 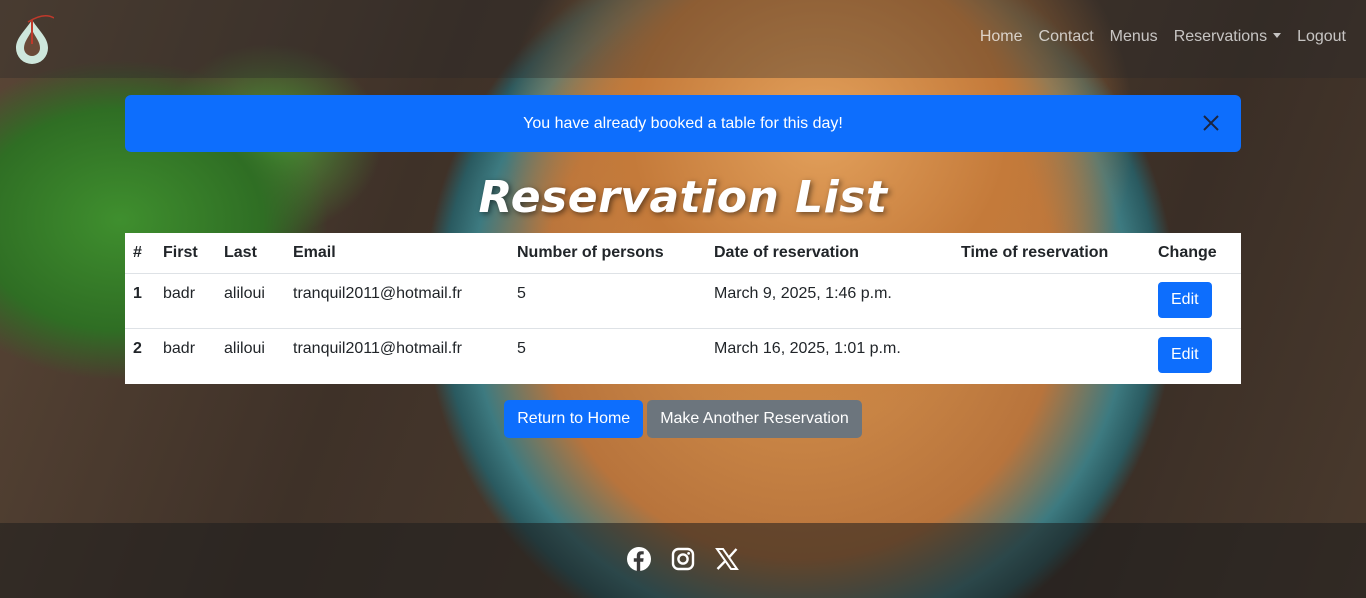 I want to click on cell-date: March 9, 2025, 1:46 p.m., so click(x=829, y=301).